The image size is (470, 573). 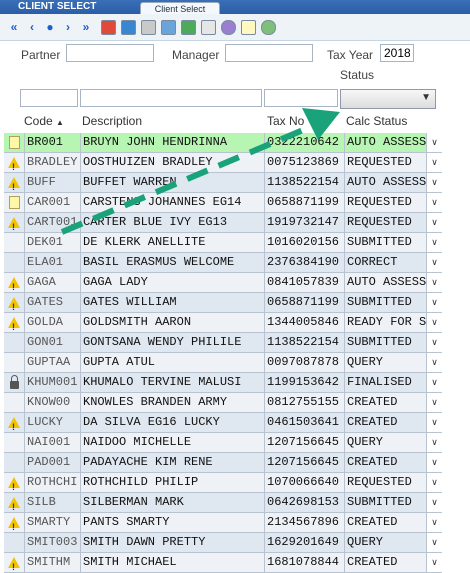 What do you see at coordinates (228, 27) in the screenshot?
I see `settings-icon` at bounding box center [228, 27].